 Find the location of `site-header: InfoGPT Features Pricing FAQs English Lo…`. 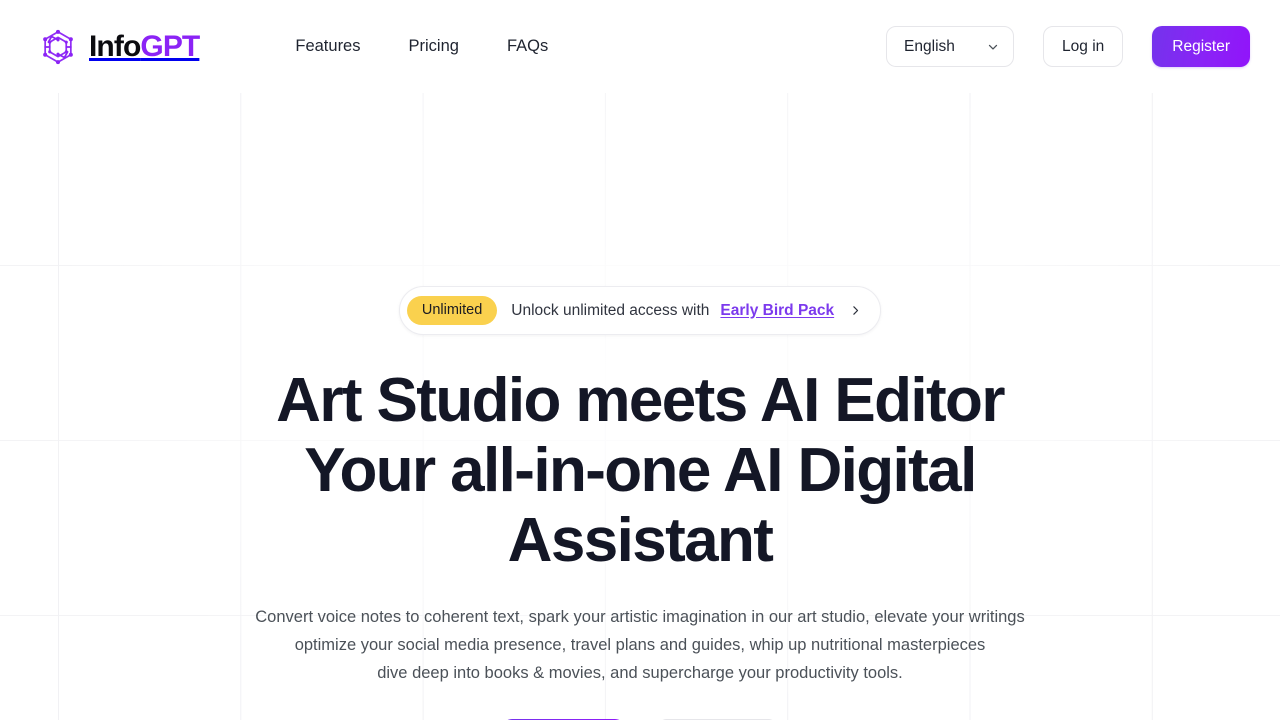

site-header: InfoGPT Features Pricing FAQs English Lo… is located at coordinates (640, 46).